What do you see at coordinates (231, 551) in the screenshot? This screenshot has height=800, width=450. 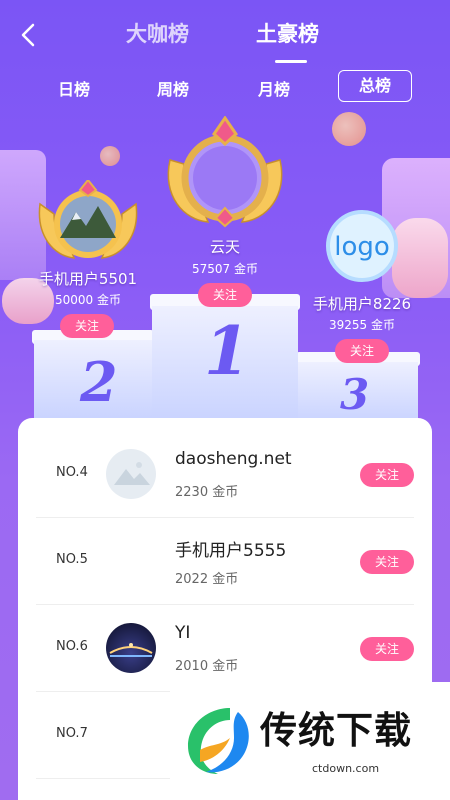 I see `user-name: 手机用户5555` at bounding box center [231, 551].